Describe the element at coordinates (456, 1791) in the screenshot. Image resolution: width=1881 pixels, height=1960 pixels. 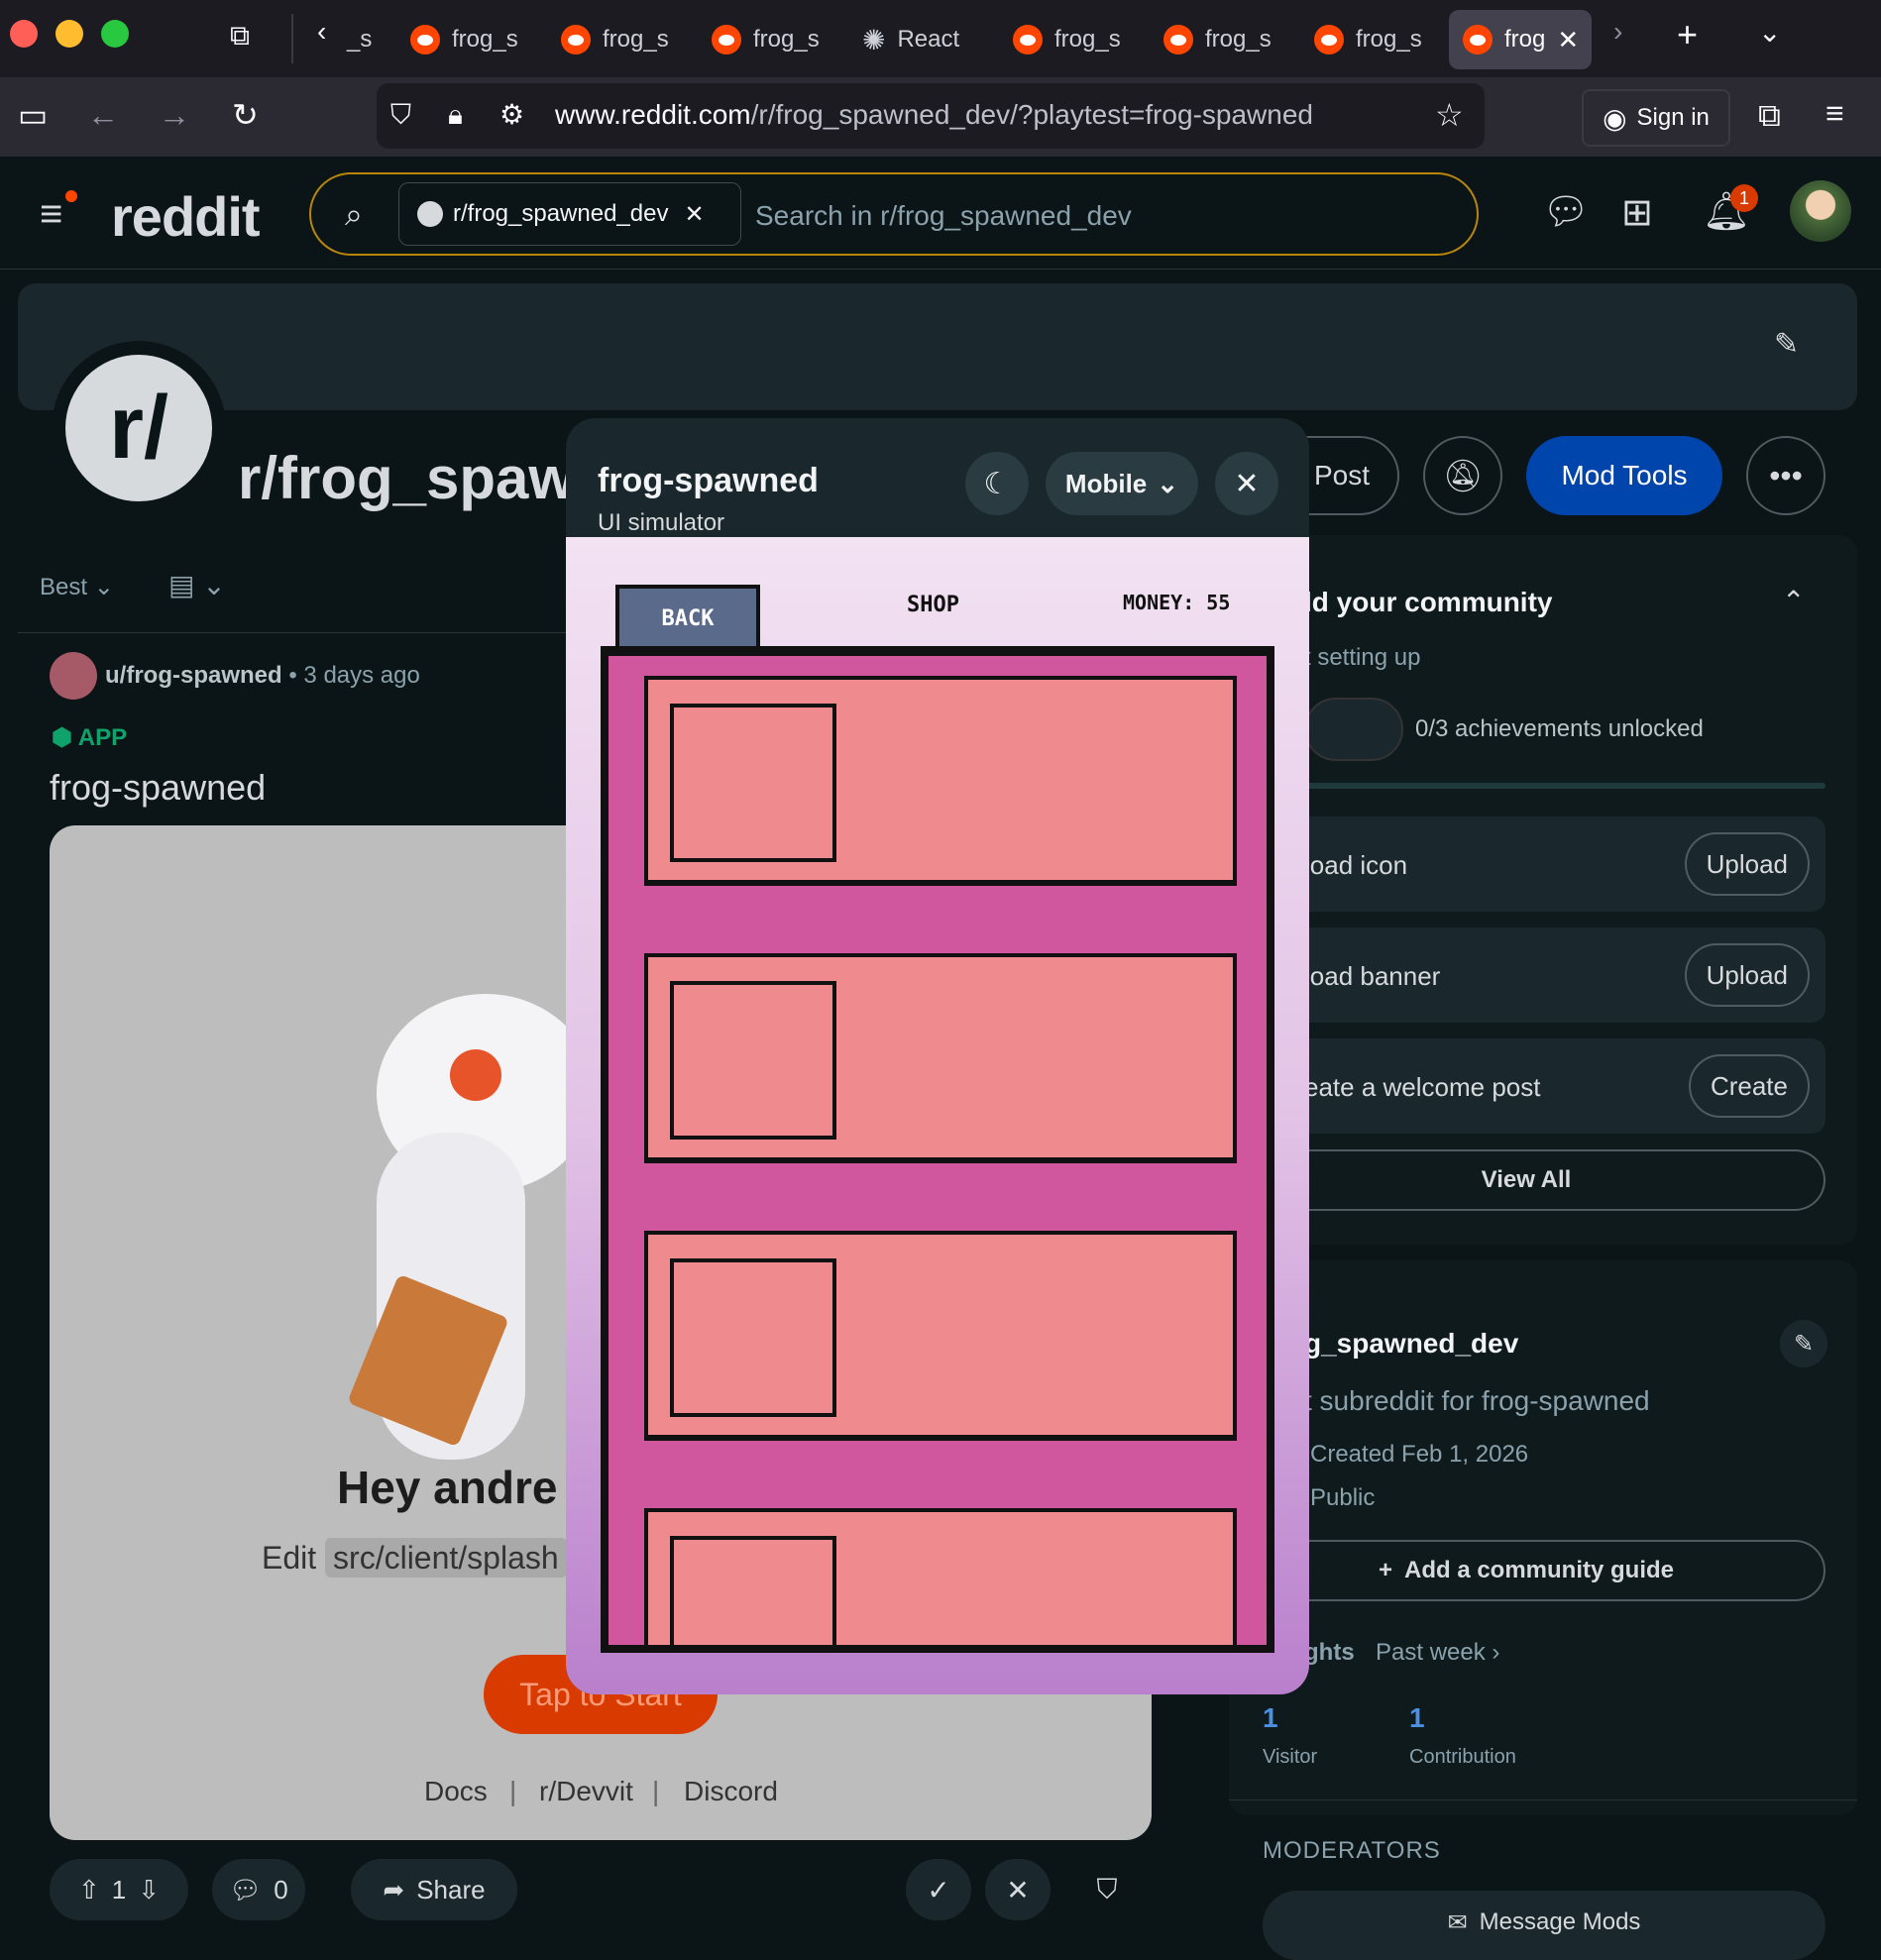
I see `docs-link: Docs` at that location.